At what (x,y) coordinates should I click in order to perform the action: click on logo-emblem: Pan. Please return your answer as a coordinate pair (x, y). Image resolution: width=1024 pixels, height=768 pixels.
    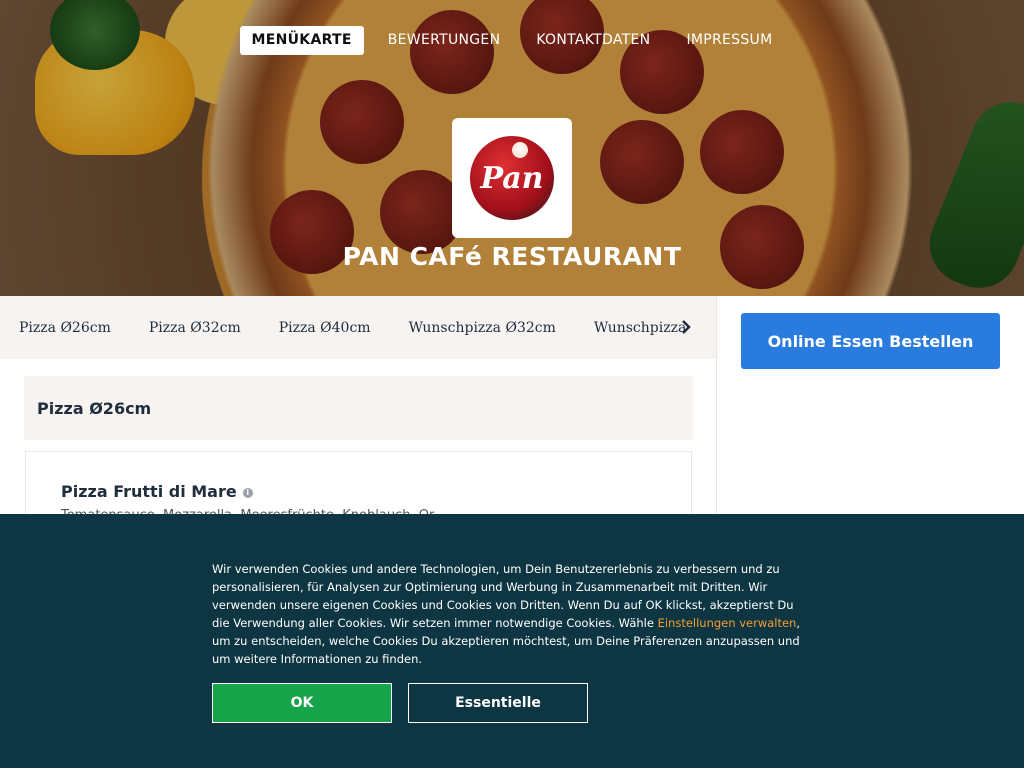
    Looking at the image, I should click on (512, 178).